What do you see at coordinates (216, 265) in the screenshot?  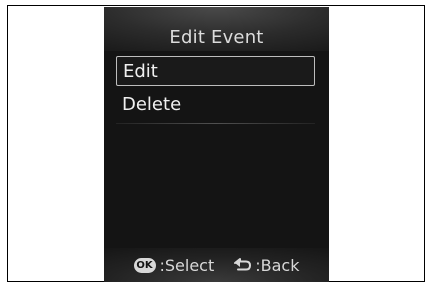 I see `softkey-footer: OK :Select :Back` at bounding box center [216, 265].